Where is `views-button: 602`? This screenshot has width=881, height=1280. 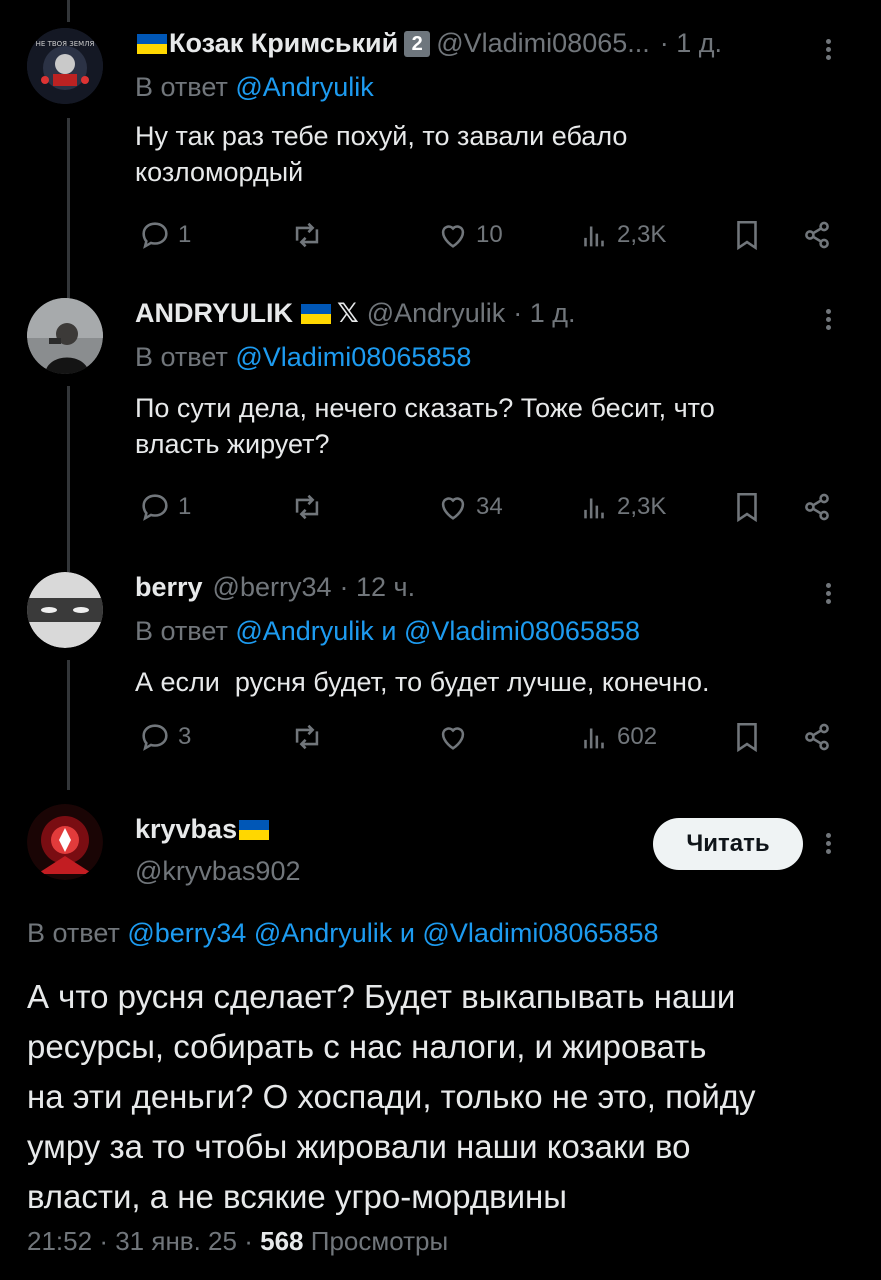 views-button: 602 is located at coordinates (617, 737).